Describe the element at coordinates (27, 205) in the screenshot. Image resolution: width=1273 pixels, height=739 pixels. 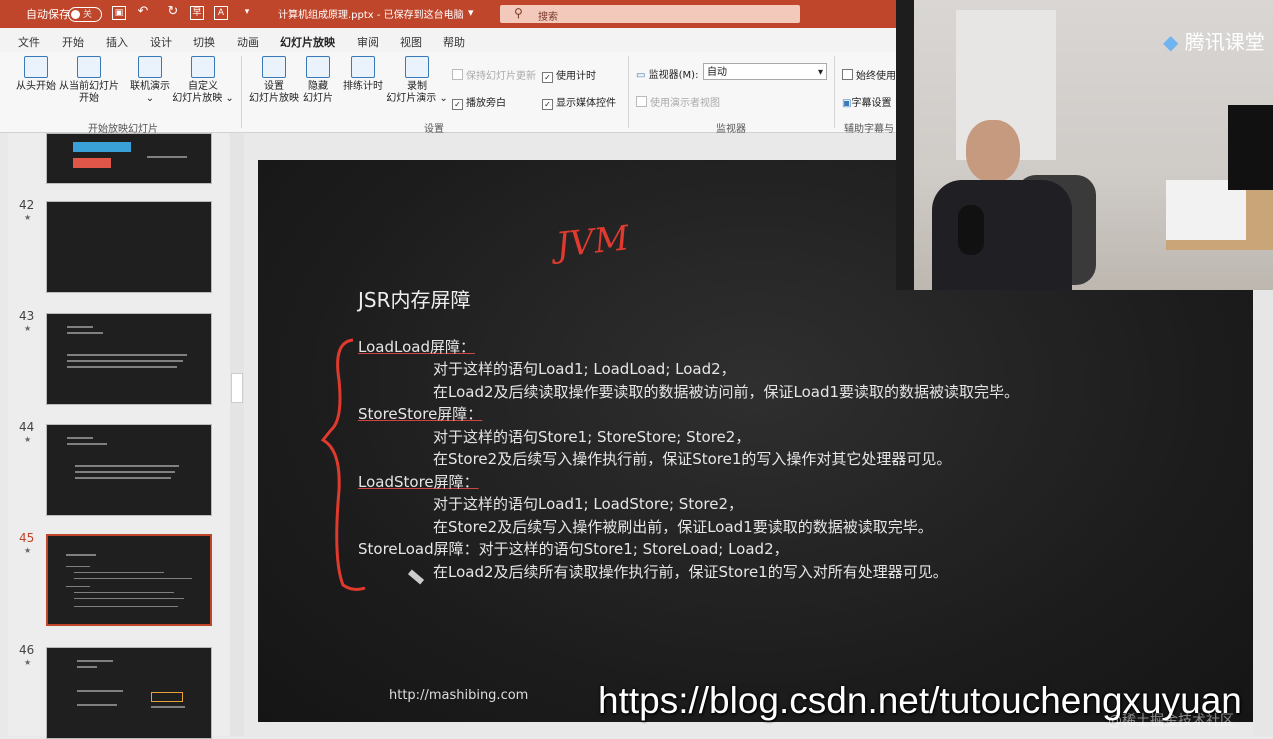
I see `slide-number: 42` at that location.